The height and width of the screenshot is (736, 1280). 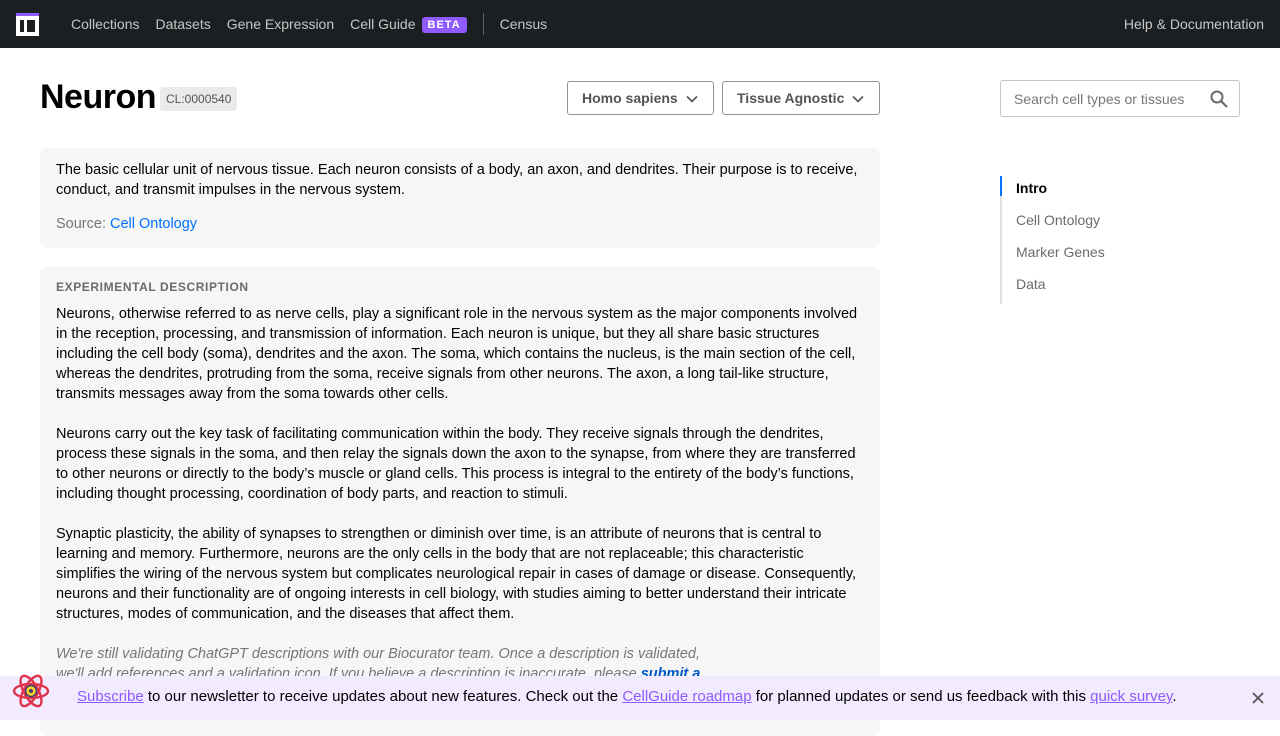 I want to click on source-line: Source: Cell Ontology, so click(x=460, y=224).